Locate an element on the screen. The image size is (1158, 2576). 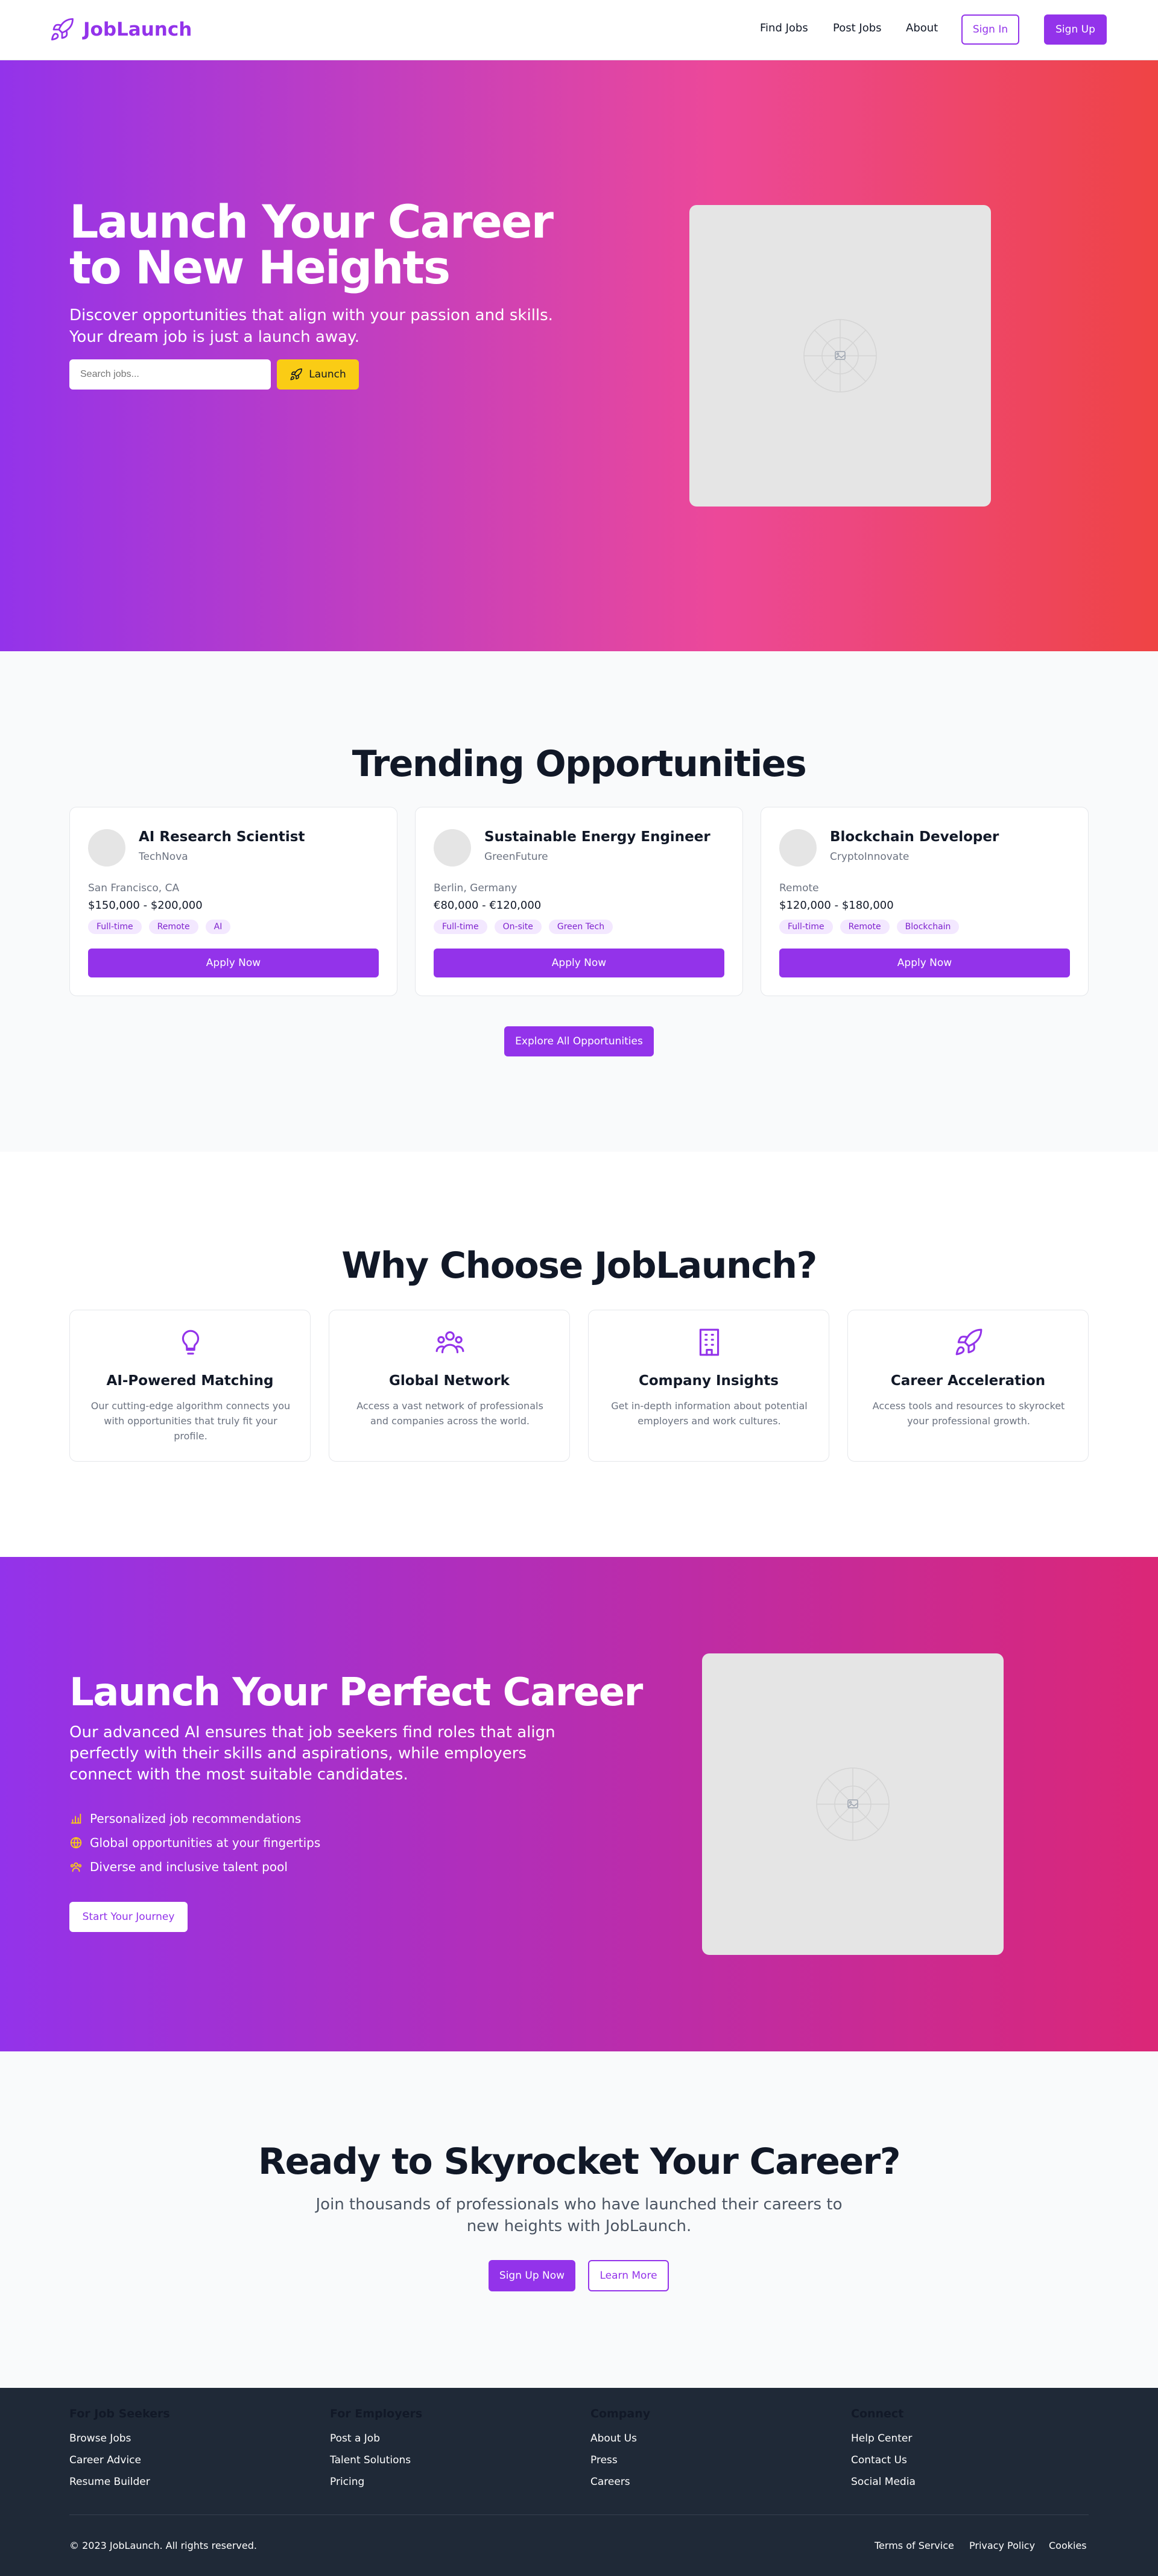
feature-title: Company Insights is located at coordinates (708, 1381).